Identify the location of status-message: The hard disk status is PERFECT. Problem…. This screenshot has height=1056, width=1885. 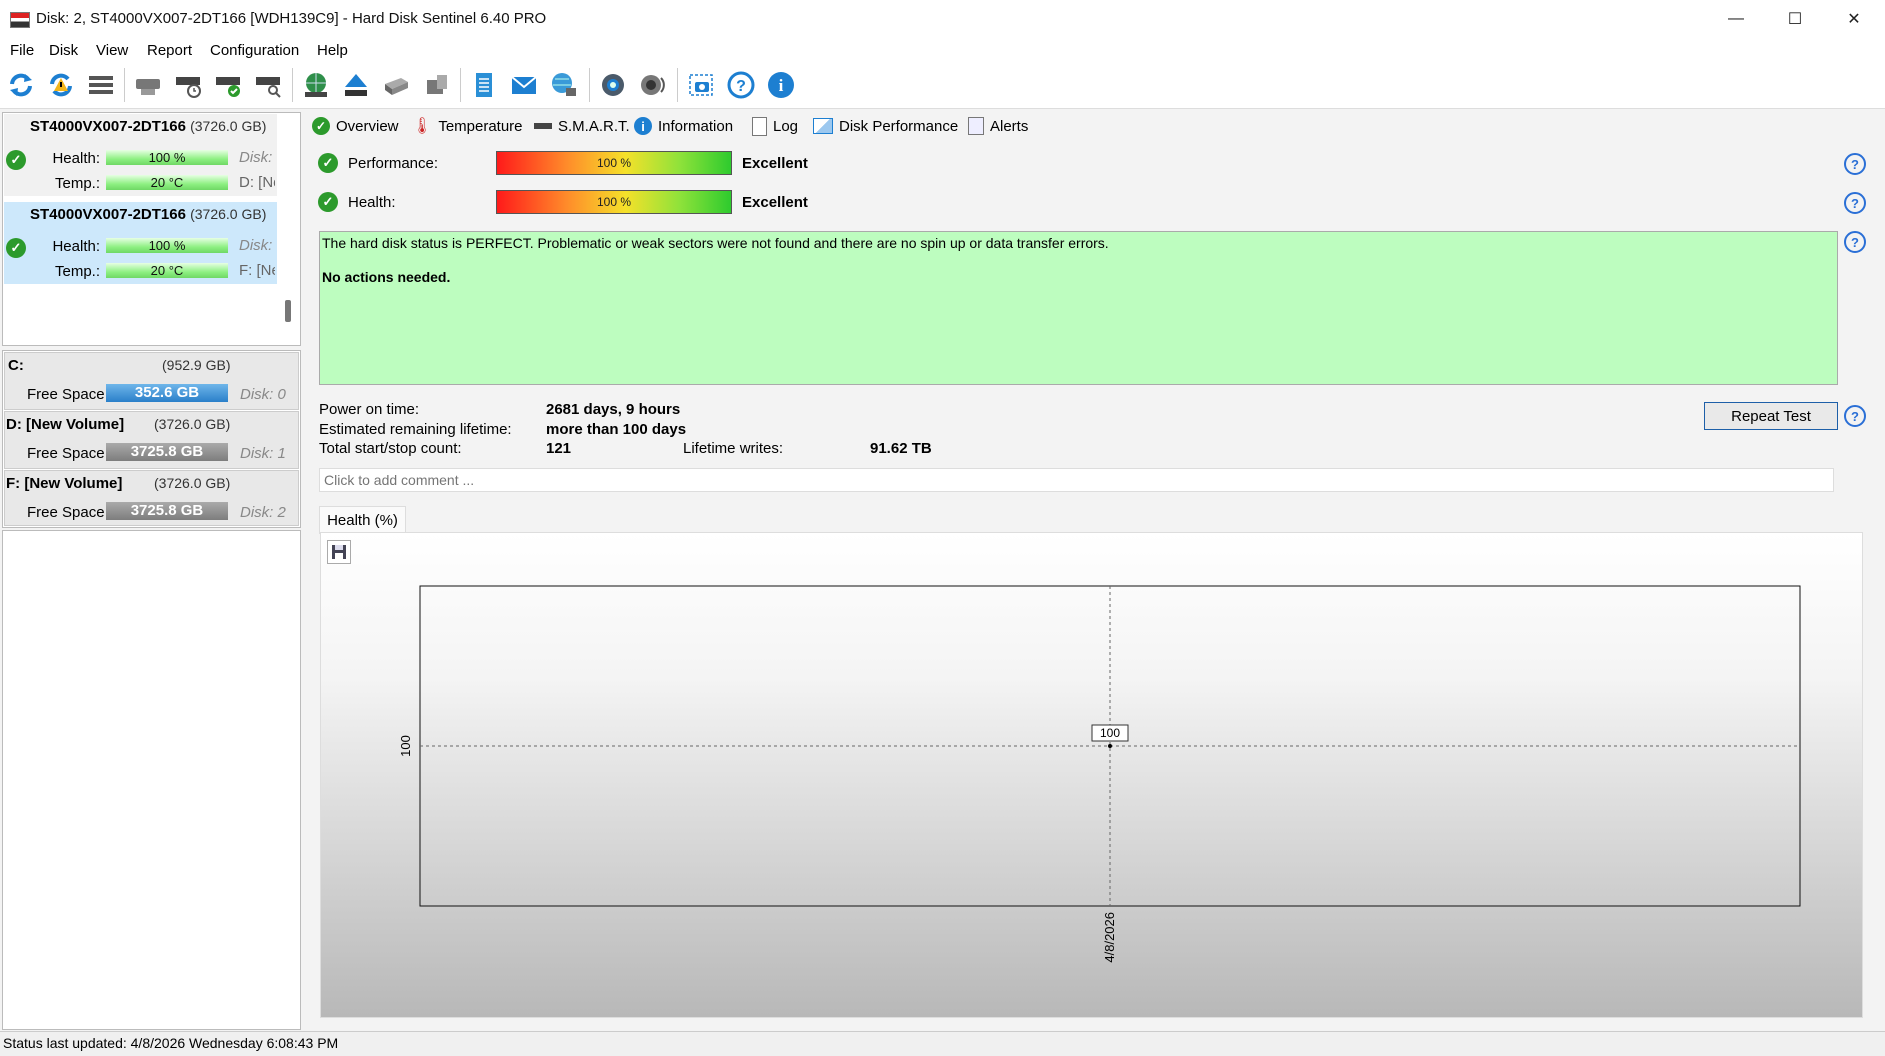
(715, 243).